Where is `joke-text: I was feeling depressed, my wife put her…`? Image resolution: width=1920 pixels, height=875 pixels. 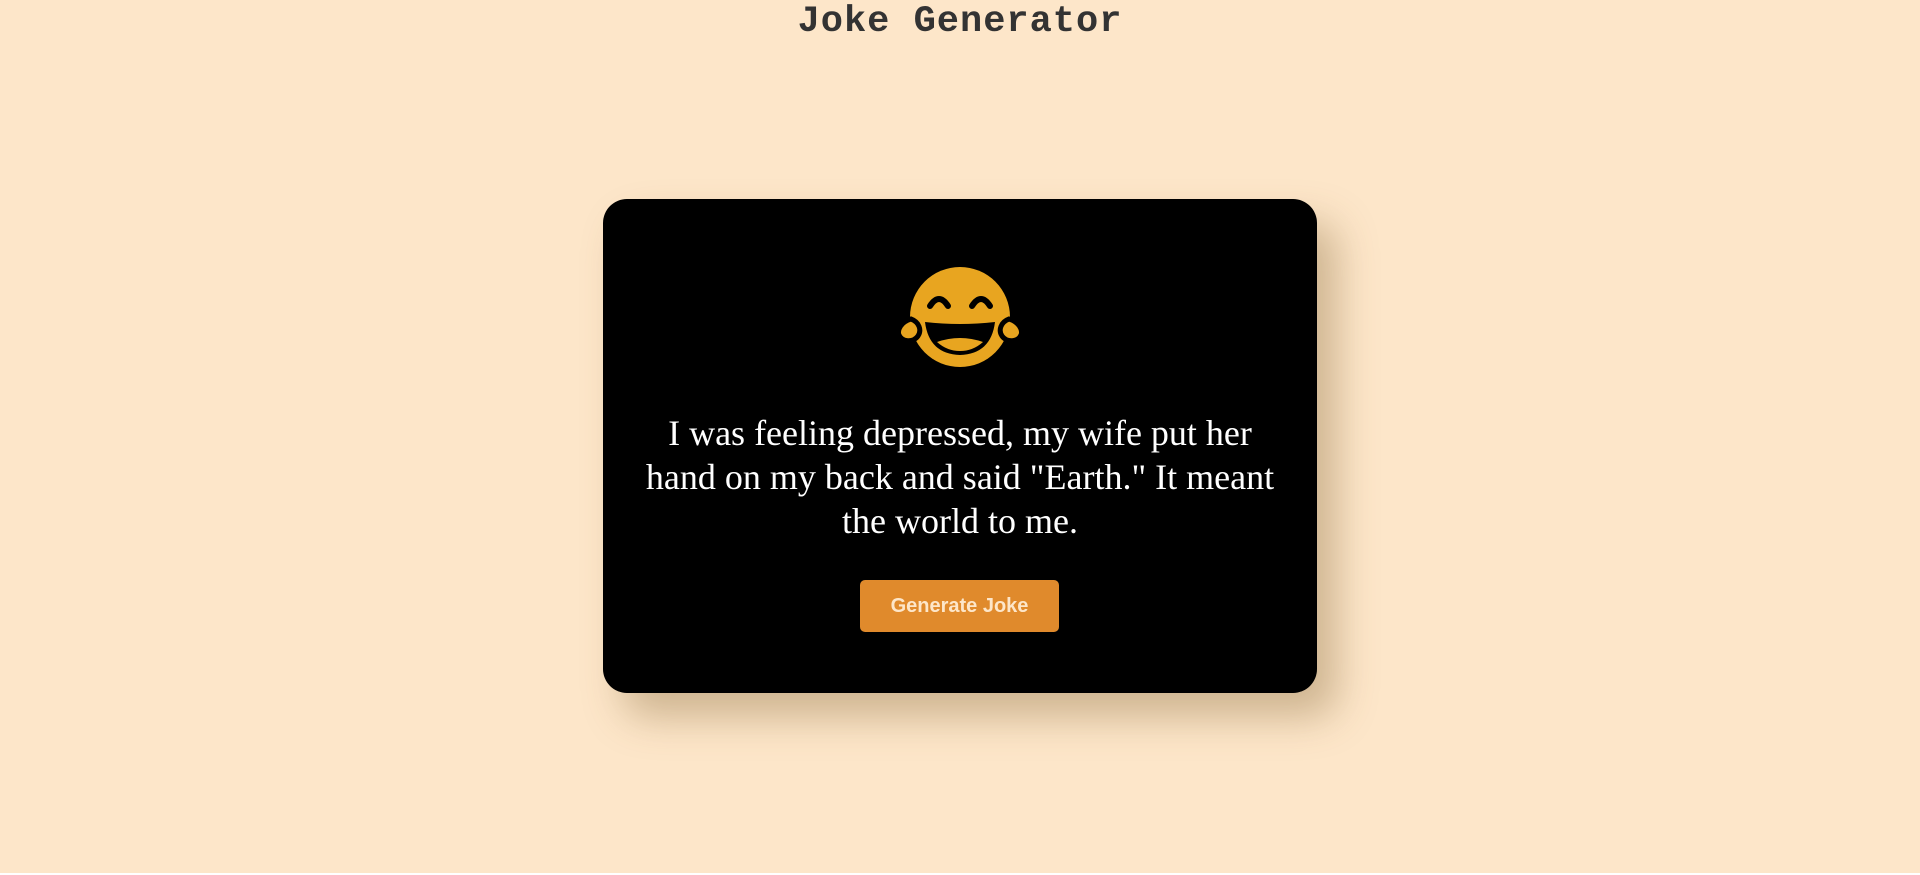
joke-text: I was feeling depressed, my wife put her… is located at coordinates (960, 477).